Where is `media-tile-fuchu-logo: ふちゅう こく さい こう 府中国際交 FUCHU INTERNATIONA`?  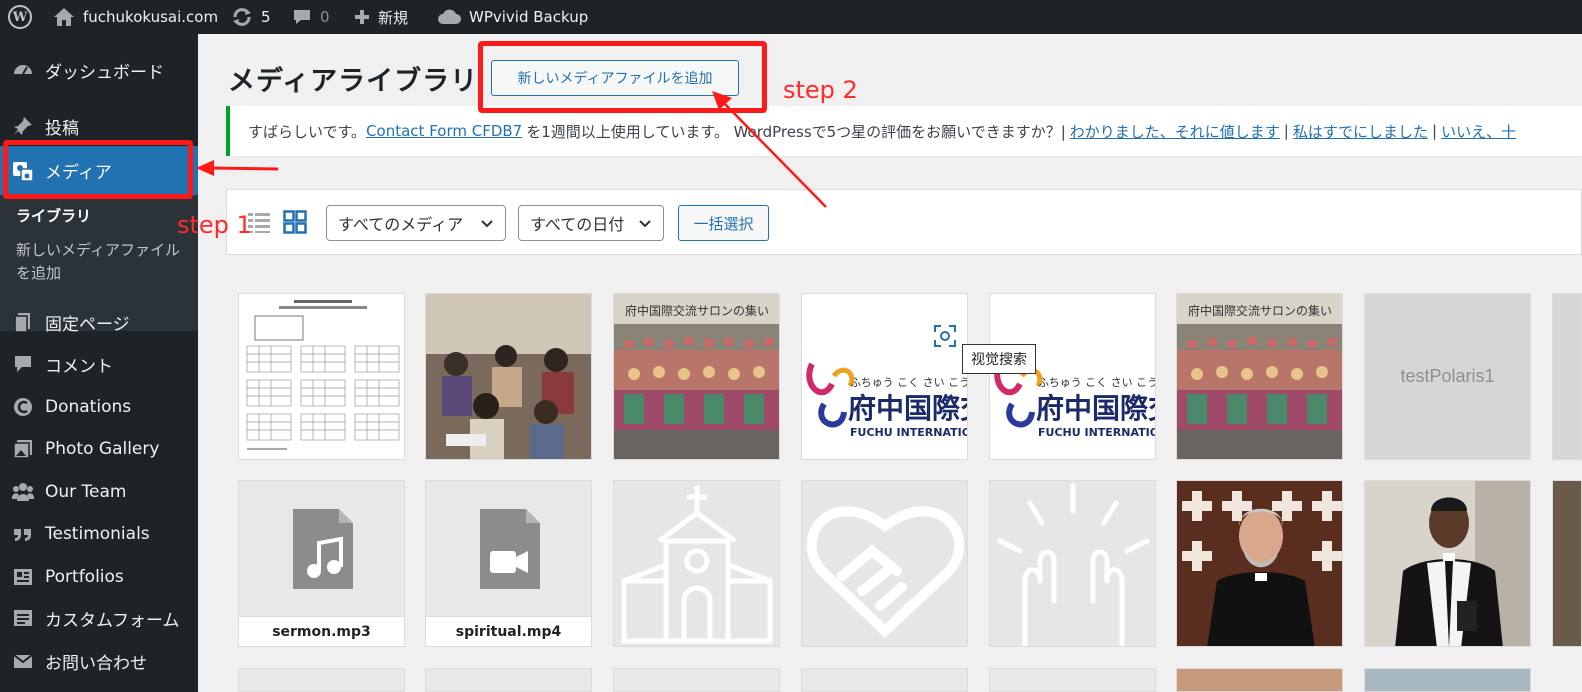 media-tile-fuchu-logo: ふちゅう こく さい こう 府中国際交 FUCHU INTERNATIONA is located at coordinates (884, 376).